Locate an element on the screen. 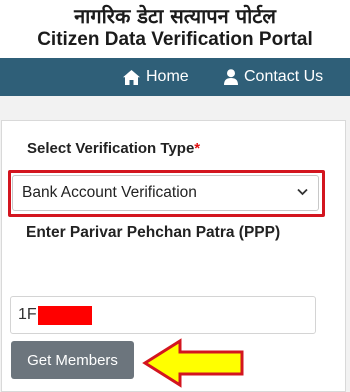 This screenshot has width=350, height=392. verification-type-select: Bank Account Verification is located at coordinates (165, 193).